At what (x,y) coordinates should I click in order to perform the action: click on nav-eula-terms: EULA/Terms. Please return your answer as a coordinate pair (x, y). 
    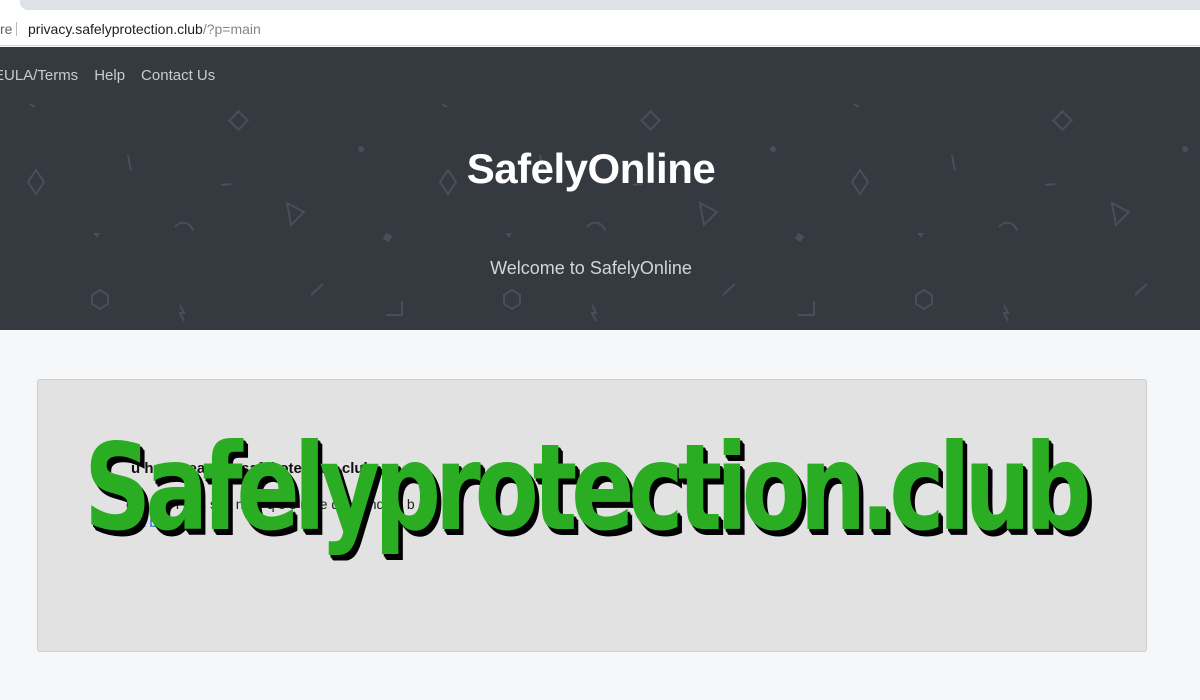
    Looking at the image, I should click on (39, 75).